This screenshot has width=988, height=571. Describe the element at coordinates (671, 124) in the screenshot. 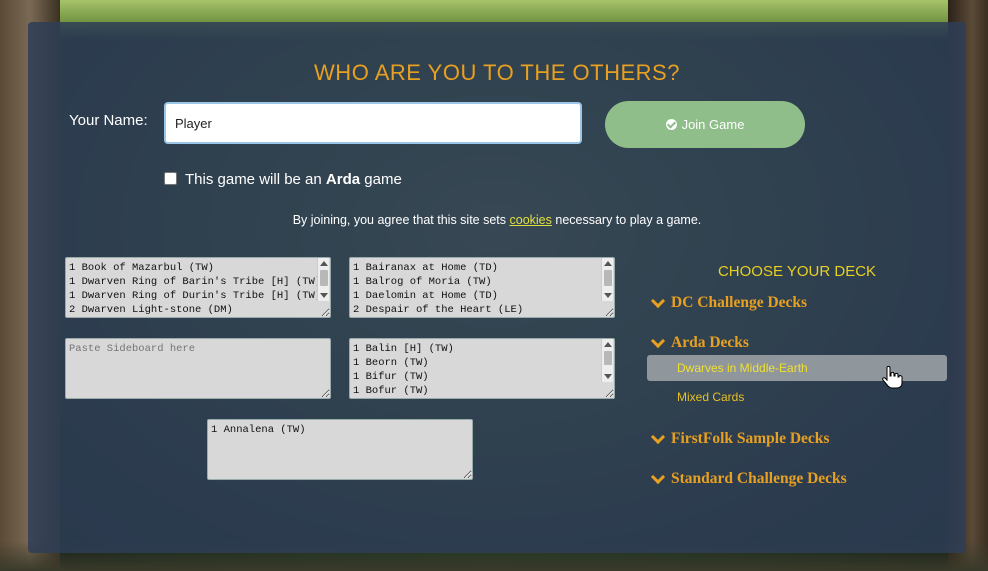

I see `check-circle-icon` at that location.